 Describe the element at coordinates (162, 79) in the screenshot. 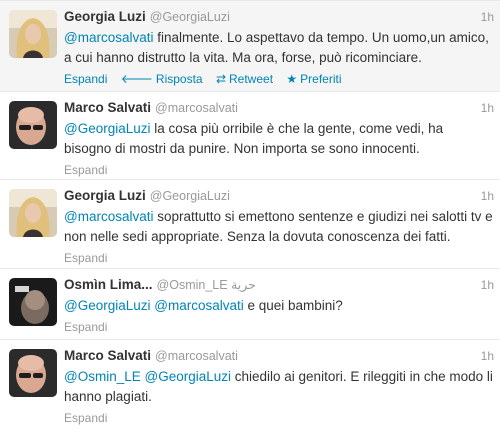

I see `reply-button: 🡐 Risposta` at that location.